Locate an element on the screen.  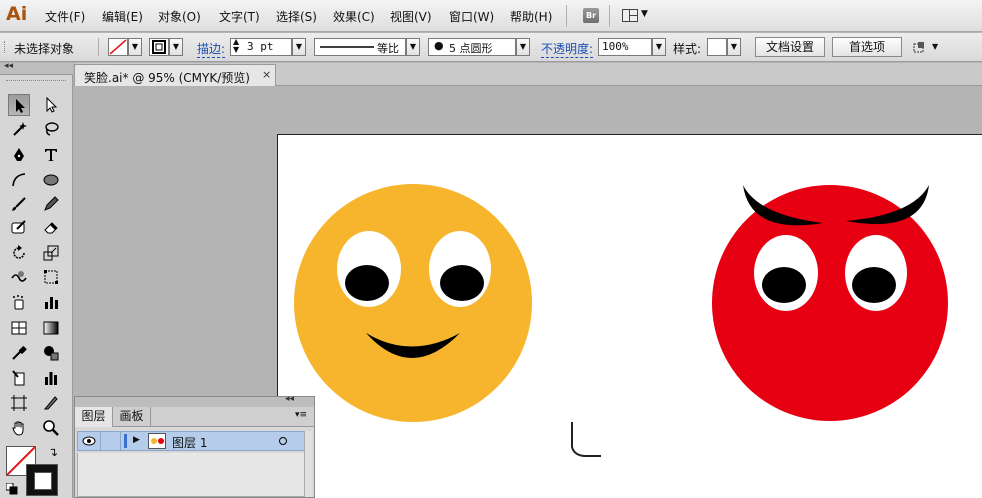
tab-layers: 图层 is located at coordinates (94, 417).